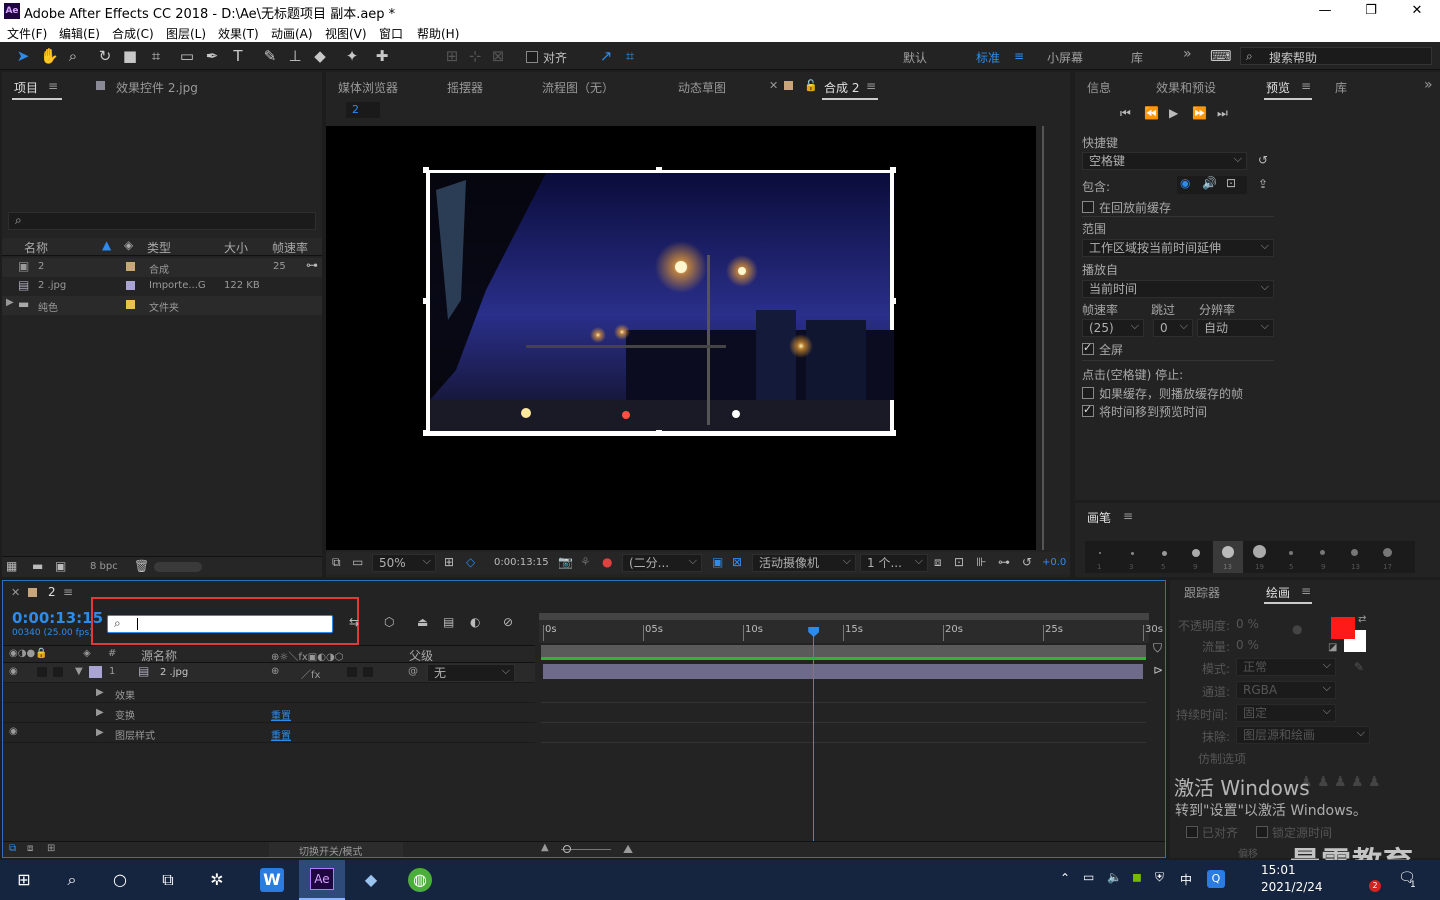  What do you see at coordinates (389, 622) in the screenshot?
I see `draft-3d-icon: ⬡` at bounding box center [389, 622].